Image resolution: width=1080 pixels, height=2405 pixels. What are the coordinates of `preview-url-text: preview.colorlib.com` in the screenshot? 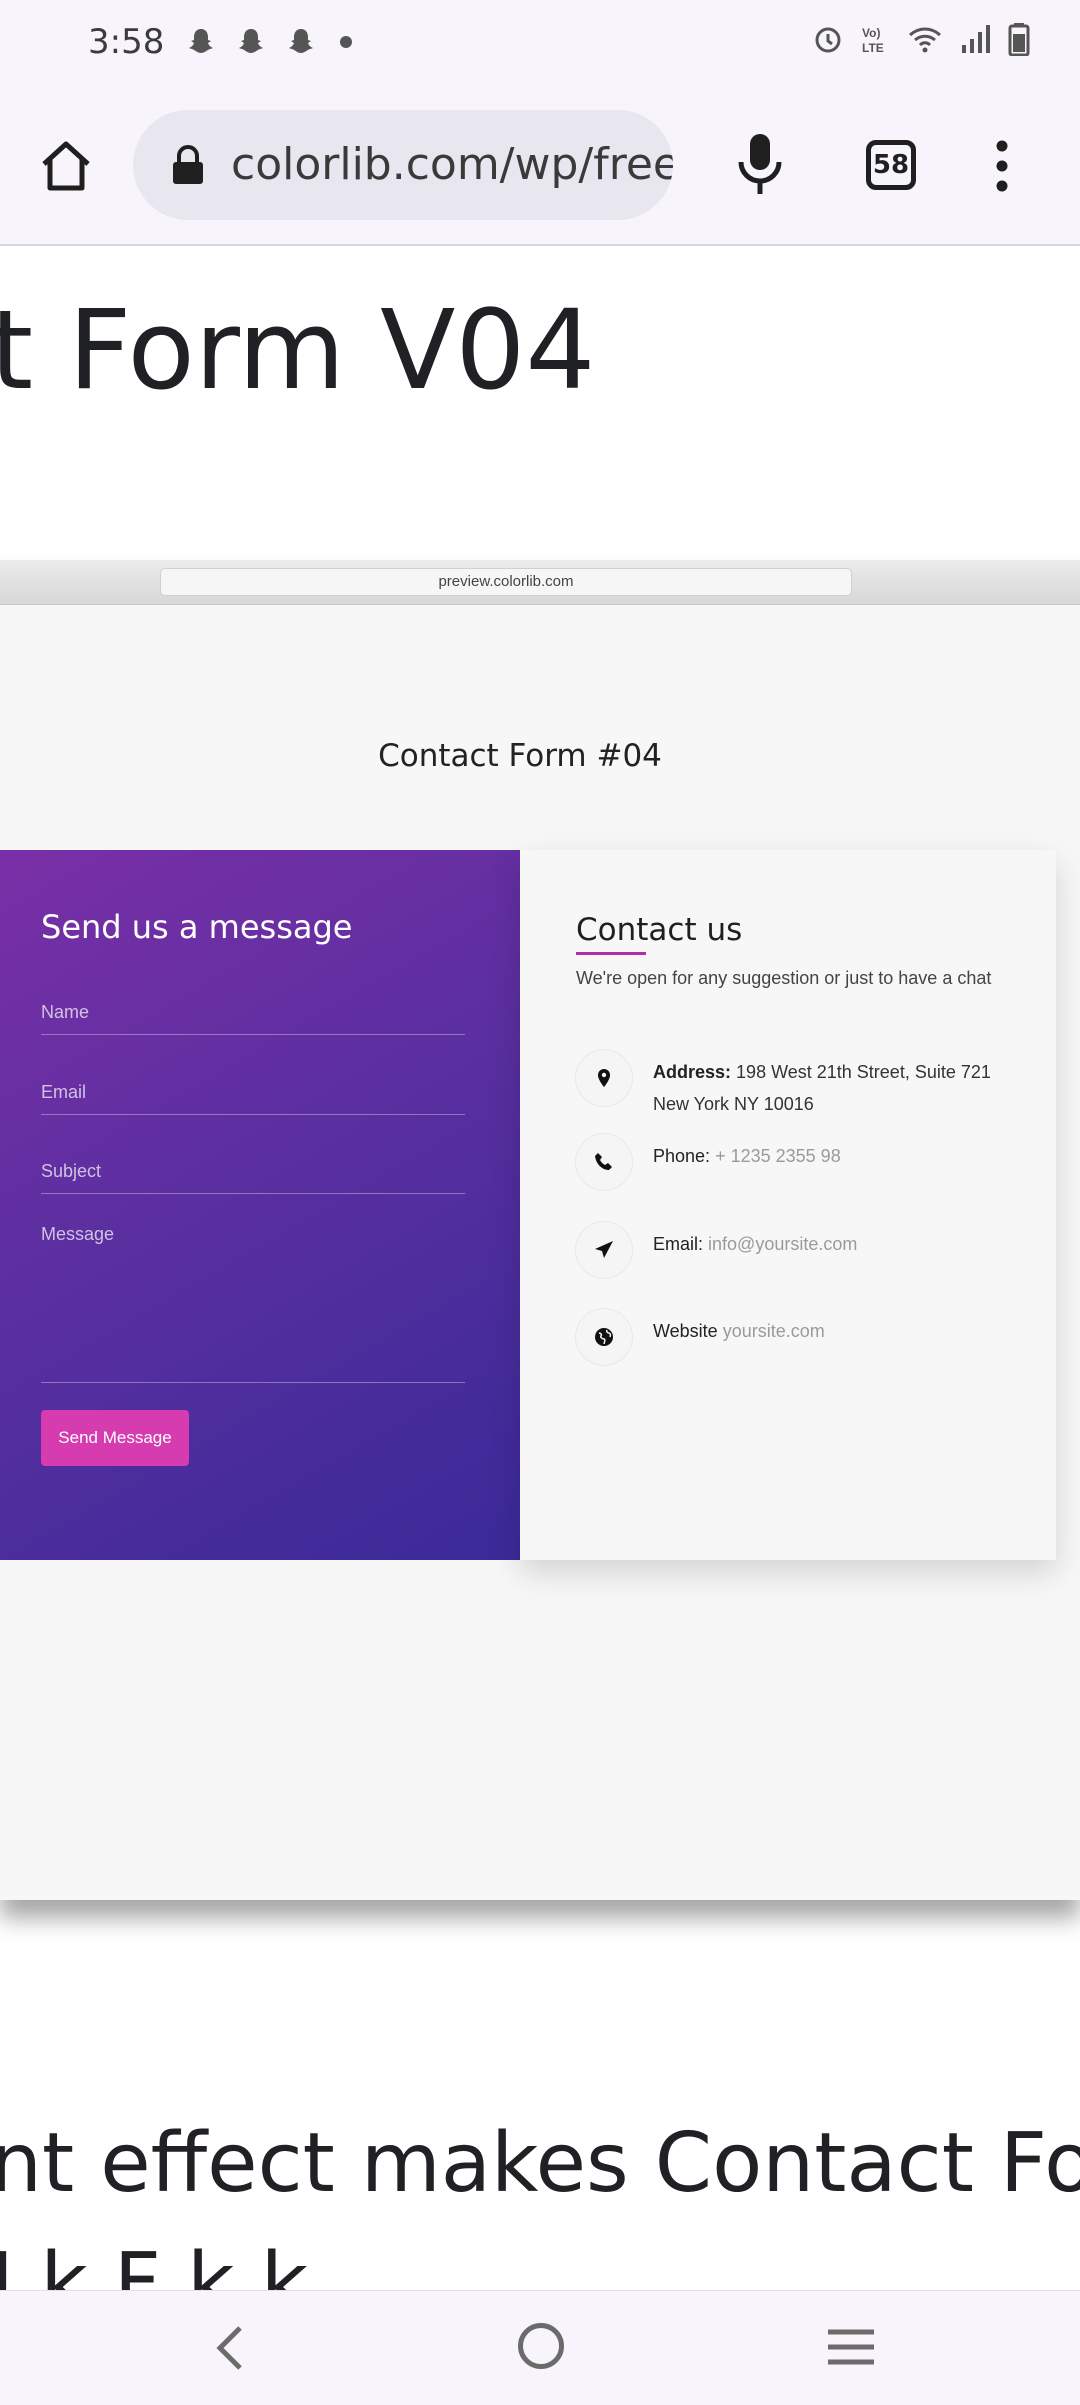 It's located at (506, 581).